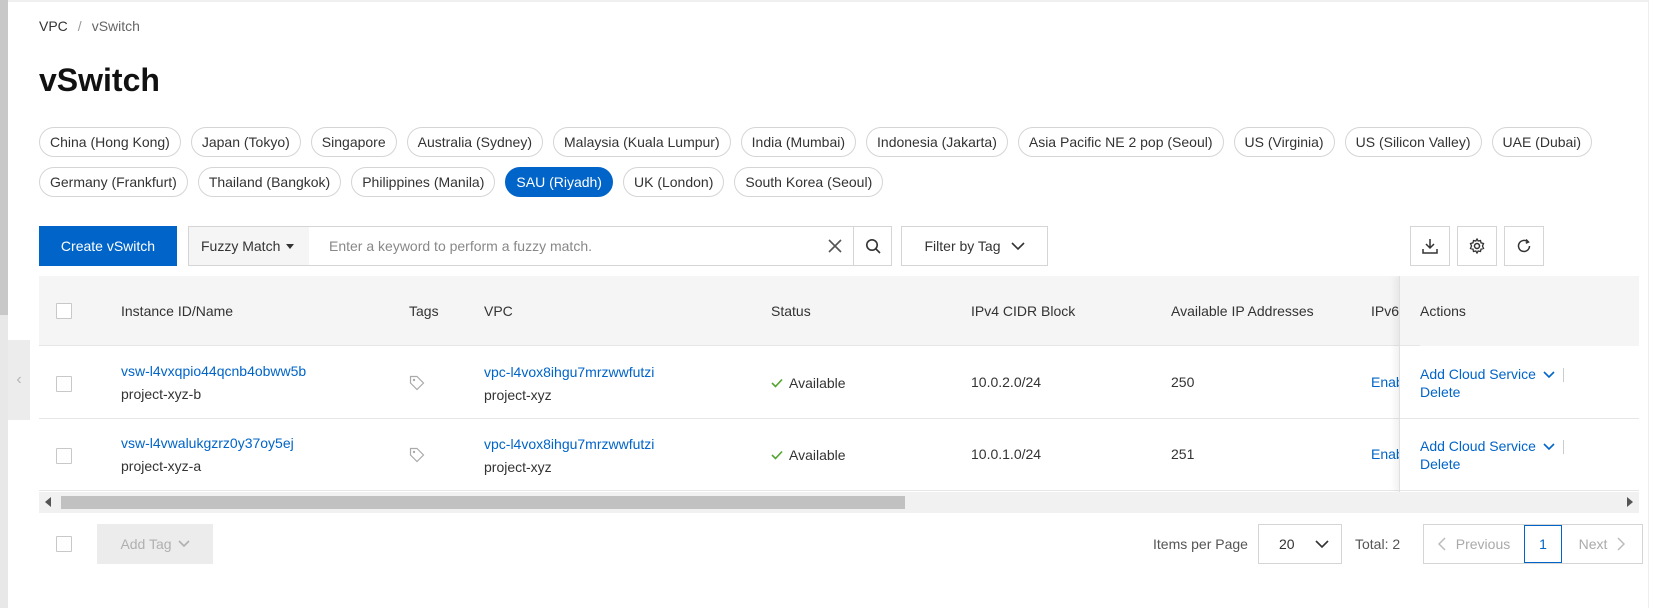  Describe the element at coordinates (108, 246) in the screenshot. I see `create-vswitch-button: Create vSwitch` at that location.